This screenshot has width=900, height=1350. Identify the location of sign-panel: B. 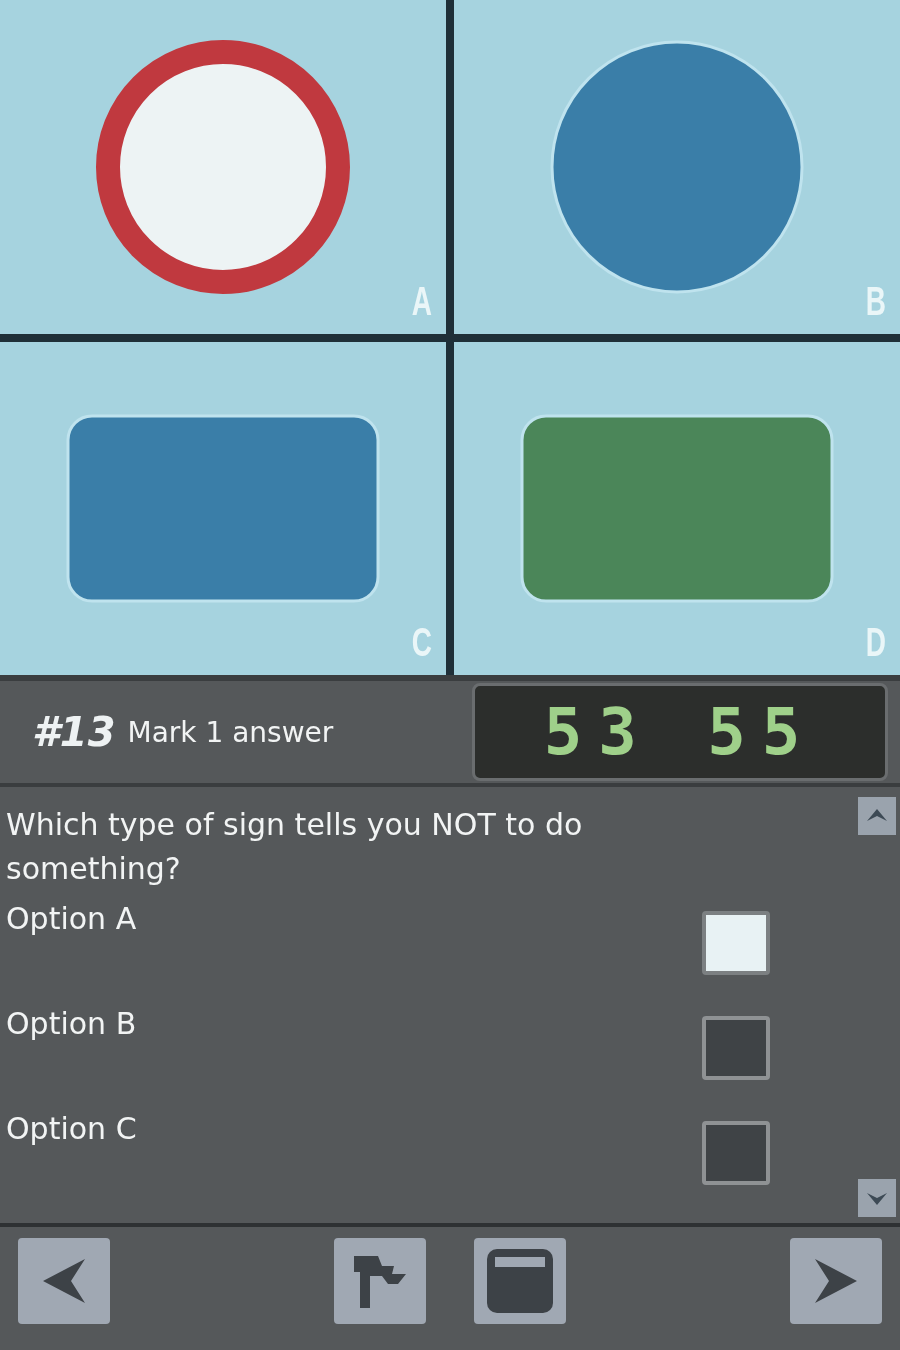
(677, 167).